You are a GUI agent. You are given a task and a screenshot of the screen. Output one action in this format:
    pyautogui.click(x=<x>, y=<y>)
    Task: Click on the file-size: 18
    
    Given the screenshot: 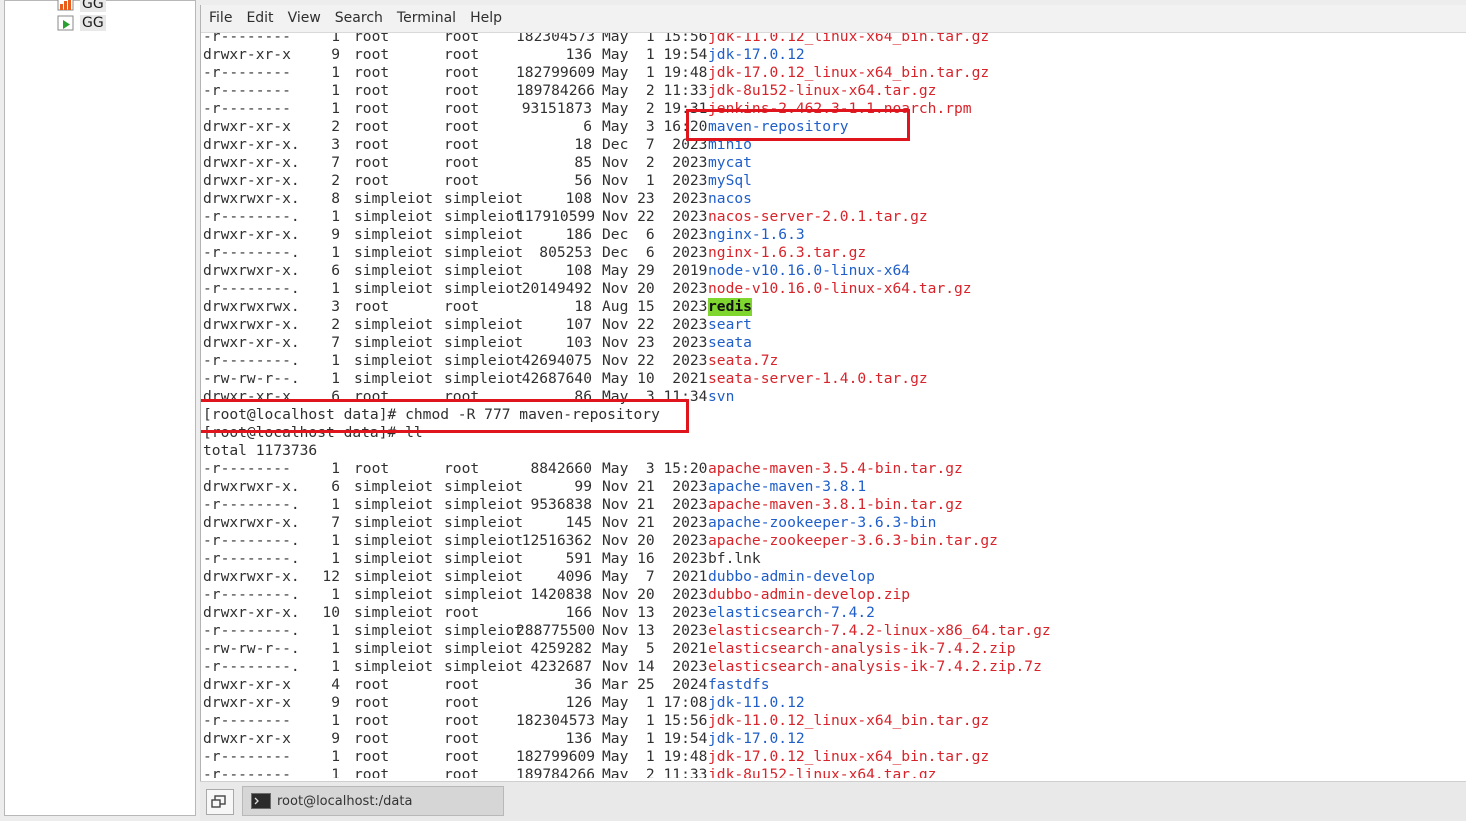 What is the action you would take?
    pyautogui.click(x=583, y=306)
    